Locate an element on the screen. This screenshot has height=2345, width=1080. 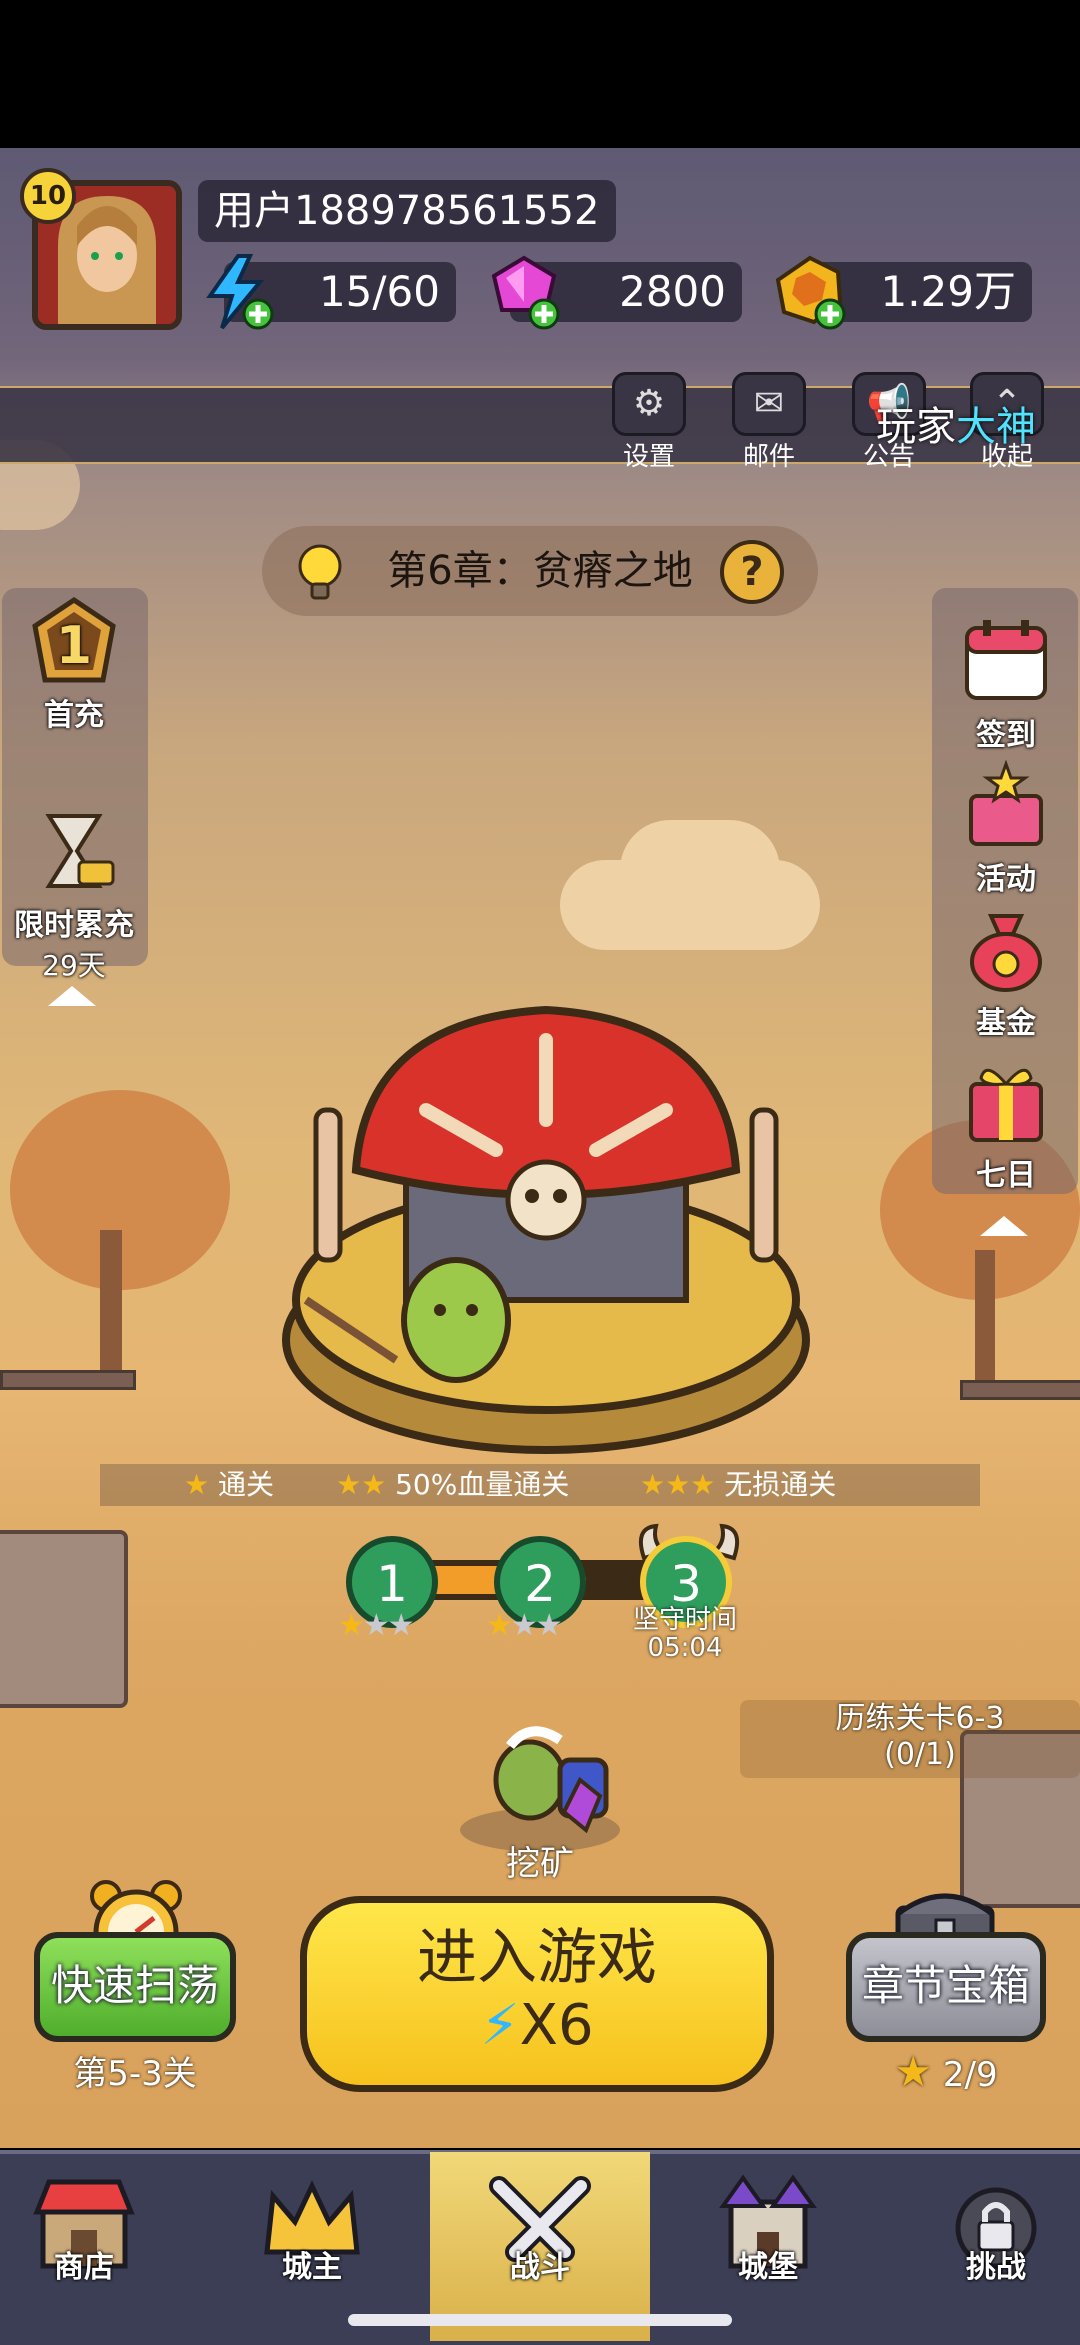
energy-value: 15/60 is located at coordinates (379, 291).